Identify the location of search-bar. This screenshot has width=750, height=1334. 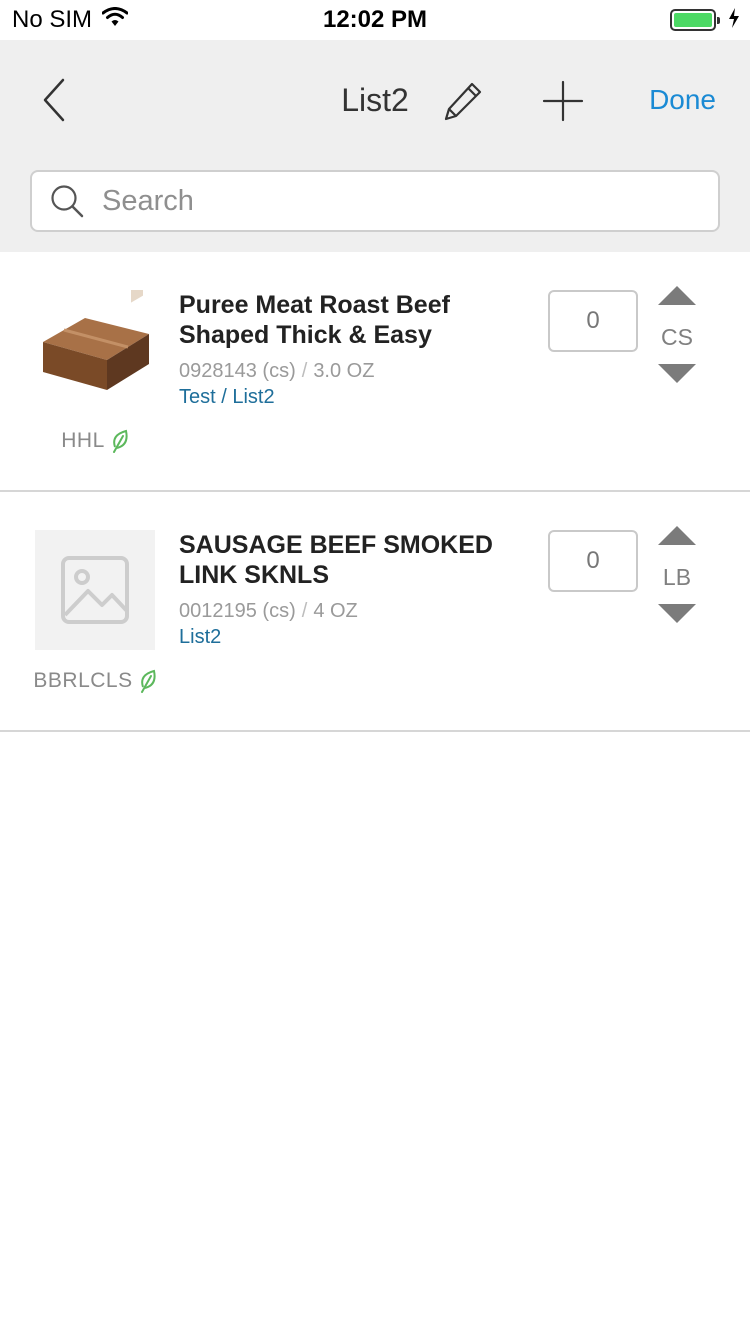
(375, 201).